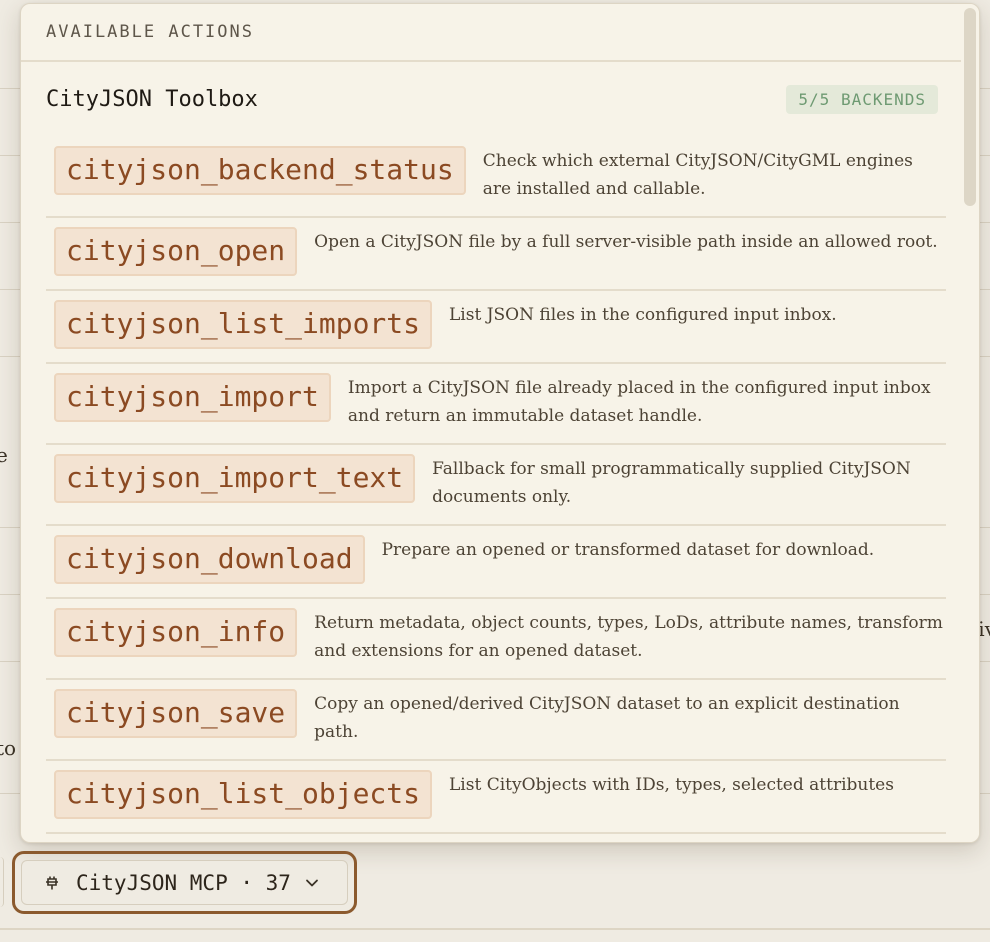  Describe the element at coordinates (970, 423) in the screenshot. I see `scrollbar` at that location.